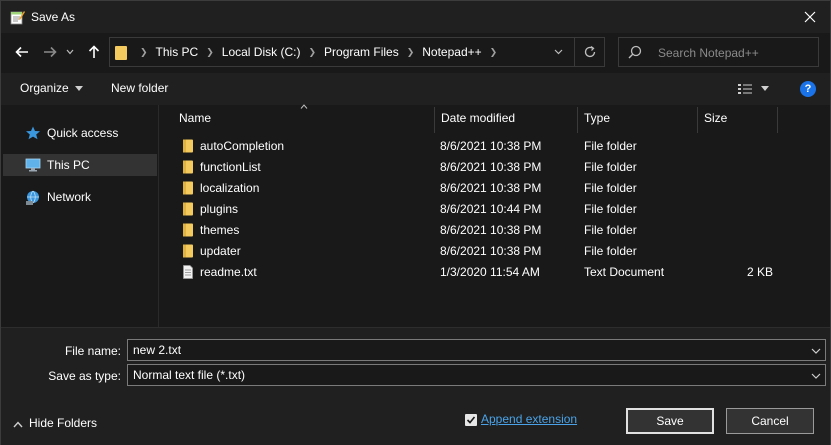 The image size is (831, 445). Describe the element at coordinates (33, 165) in the screenshot. I see `computer-icon` at that location.